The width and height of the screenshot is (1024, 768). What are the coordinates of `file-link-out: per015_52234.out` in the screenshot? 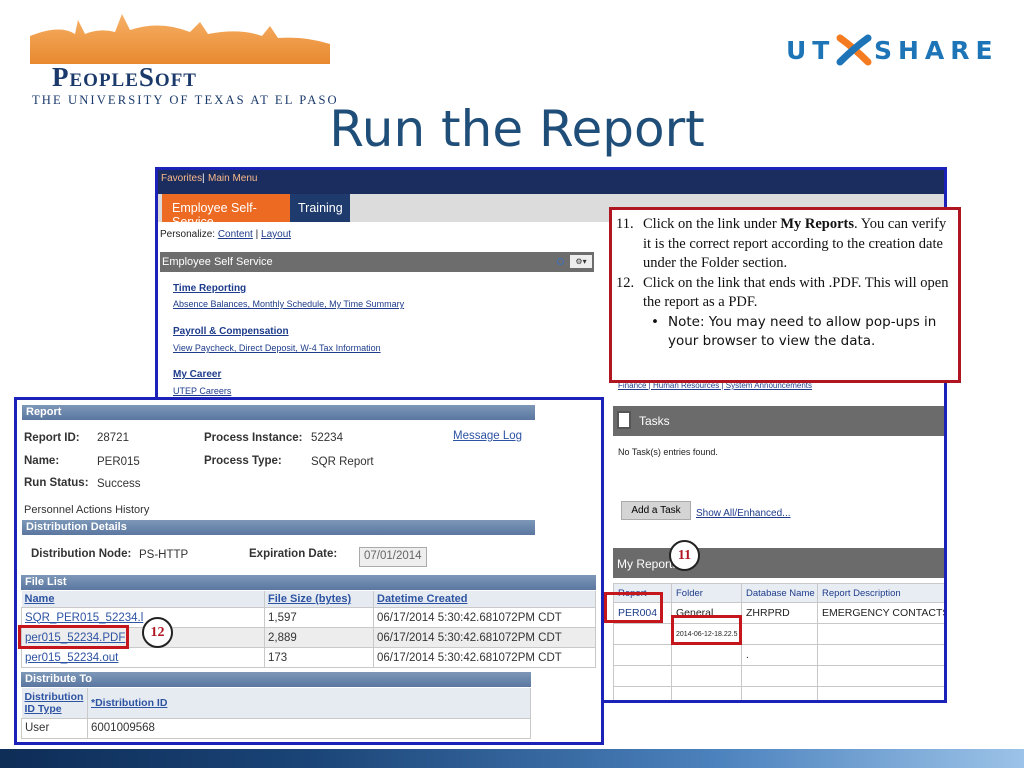 It's located at (143, 657).